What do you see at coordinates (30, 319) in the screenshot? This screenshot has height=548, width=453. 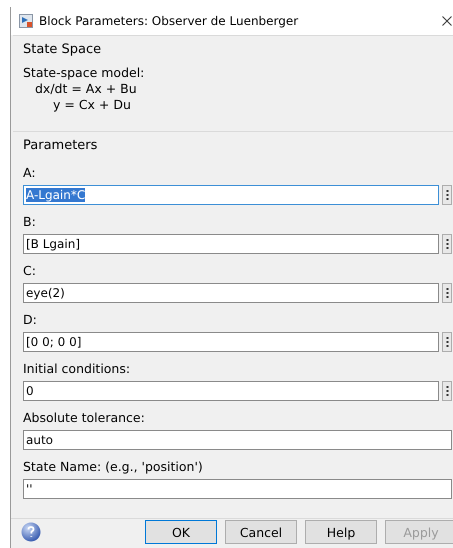 I see `field-label: D:` at bounding box center [30, 319].